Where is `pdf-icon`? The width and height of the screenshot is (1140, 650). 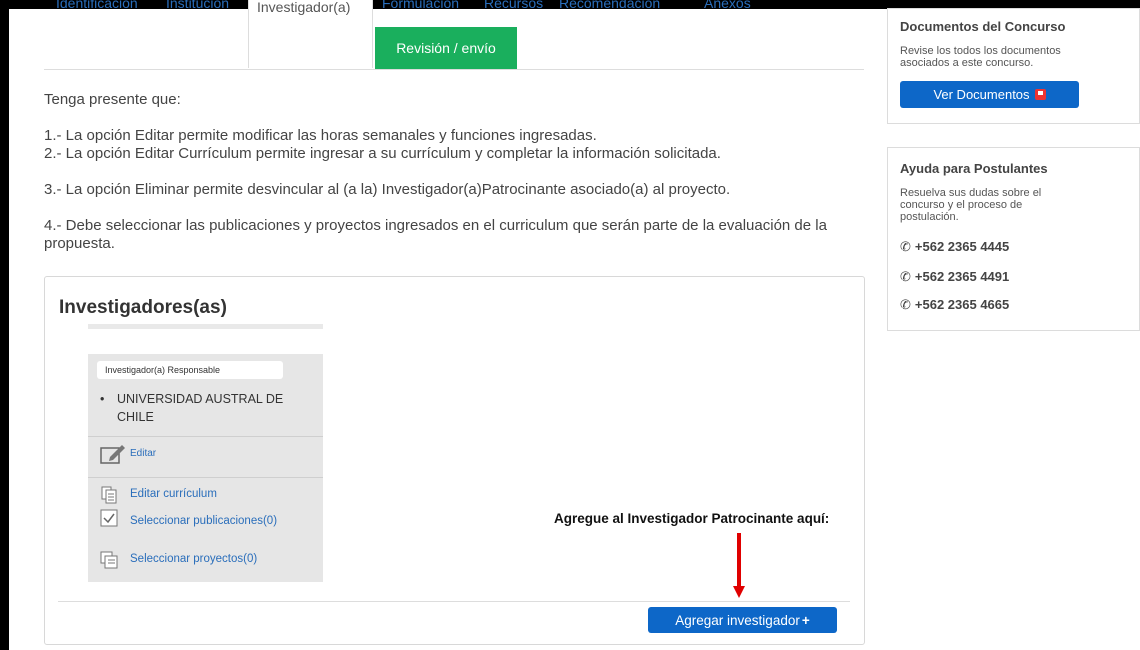
pdf-icon is located at coordinates (1040, 94).